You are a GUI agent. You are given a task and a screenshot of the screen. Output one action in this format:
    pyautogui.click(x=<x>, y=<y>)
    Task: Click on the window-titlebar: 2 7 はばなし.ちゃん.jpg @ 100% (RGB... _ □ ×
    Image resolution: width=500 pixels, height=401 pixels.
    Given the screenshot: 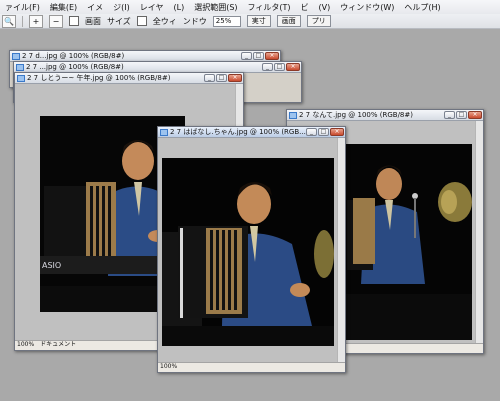 What is the action you would take?
    pyautogui.click(x=251, y=132)
    